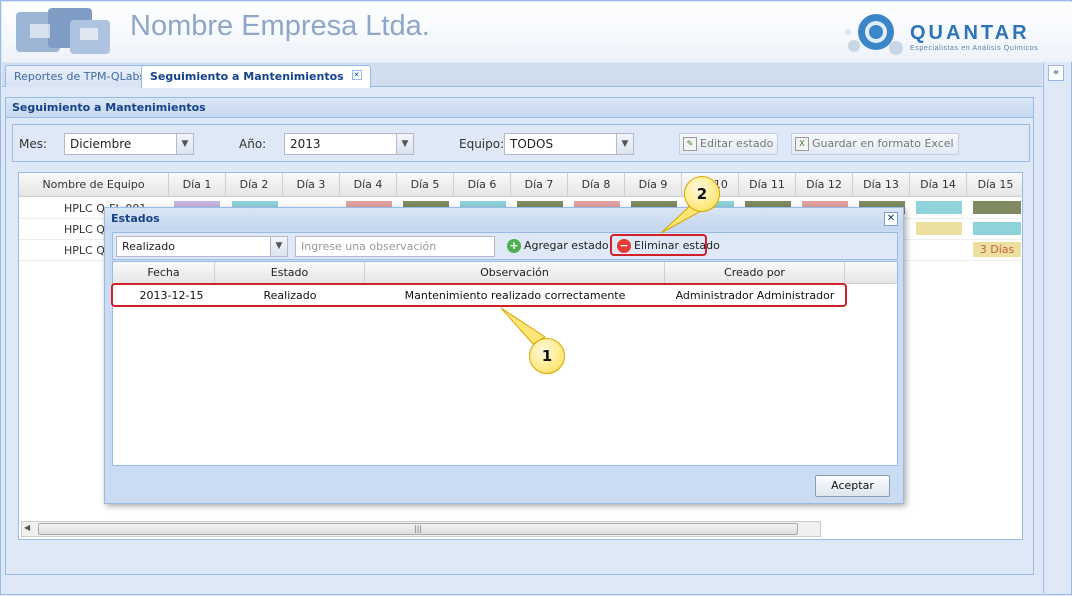 Image resolution: width=1072 pixels, height=596 pixels. Describe the element at coordinates (148, 246) in the screenshot. I see `estado-value: Realizado` at that location.